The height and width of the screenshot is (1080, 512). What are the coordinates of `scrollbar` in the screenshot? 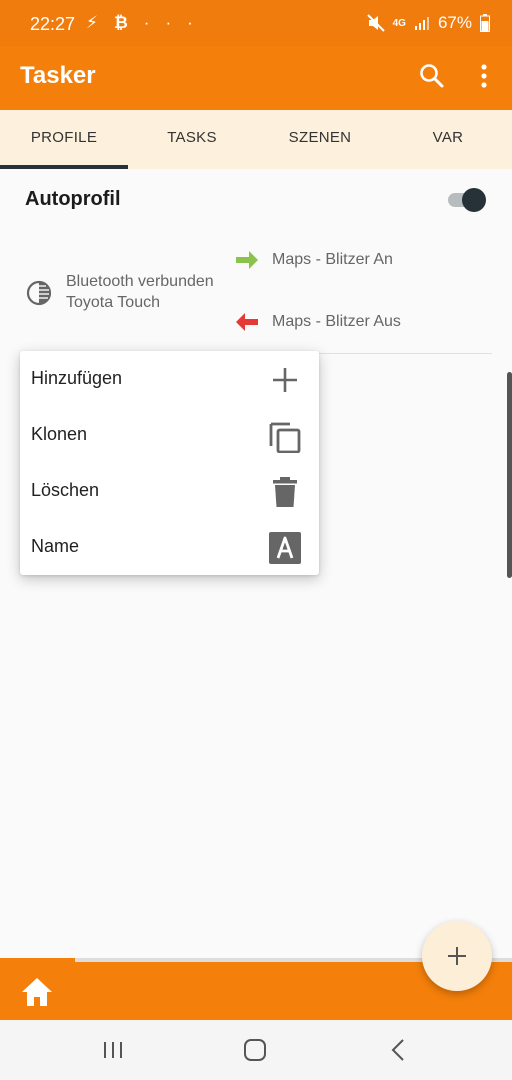 It's located at (509, 475).